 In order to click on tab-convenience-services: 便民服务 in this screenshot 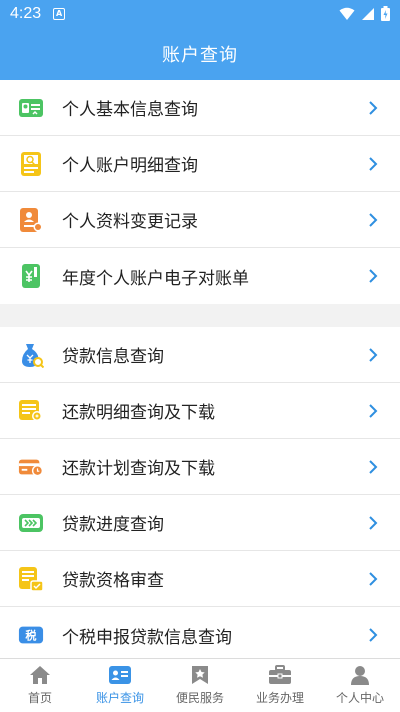, I will do `click(200, 685)`.